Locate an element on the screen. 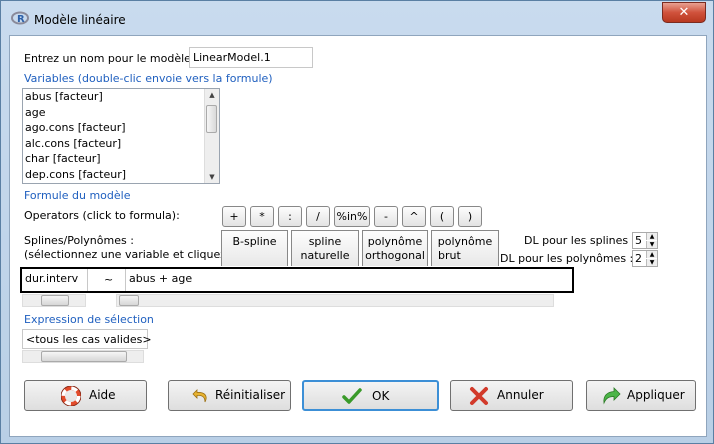 The image size is (714, 444). cancel-button: Annuler is located at coordinates (511, 395).